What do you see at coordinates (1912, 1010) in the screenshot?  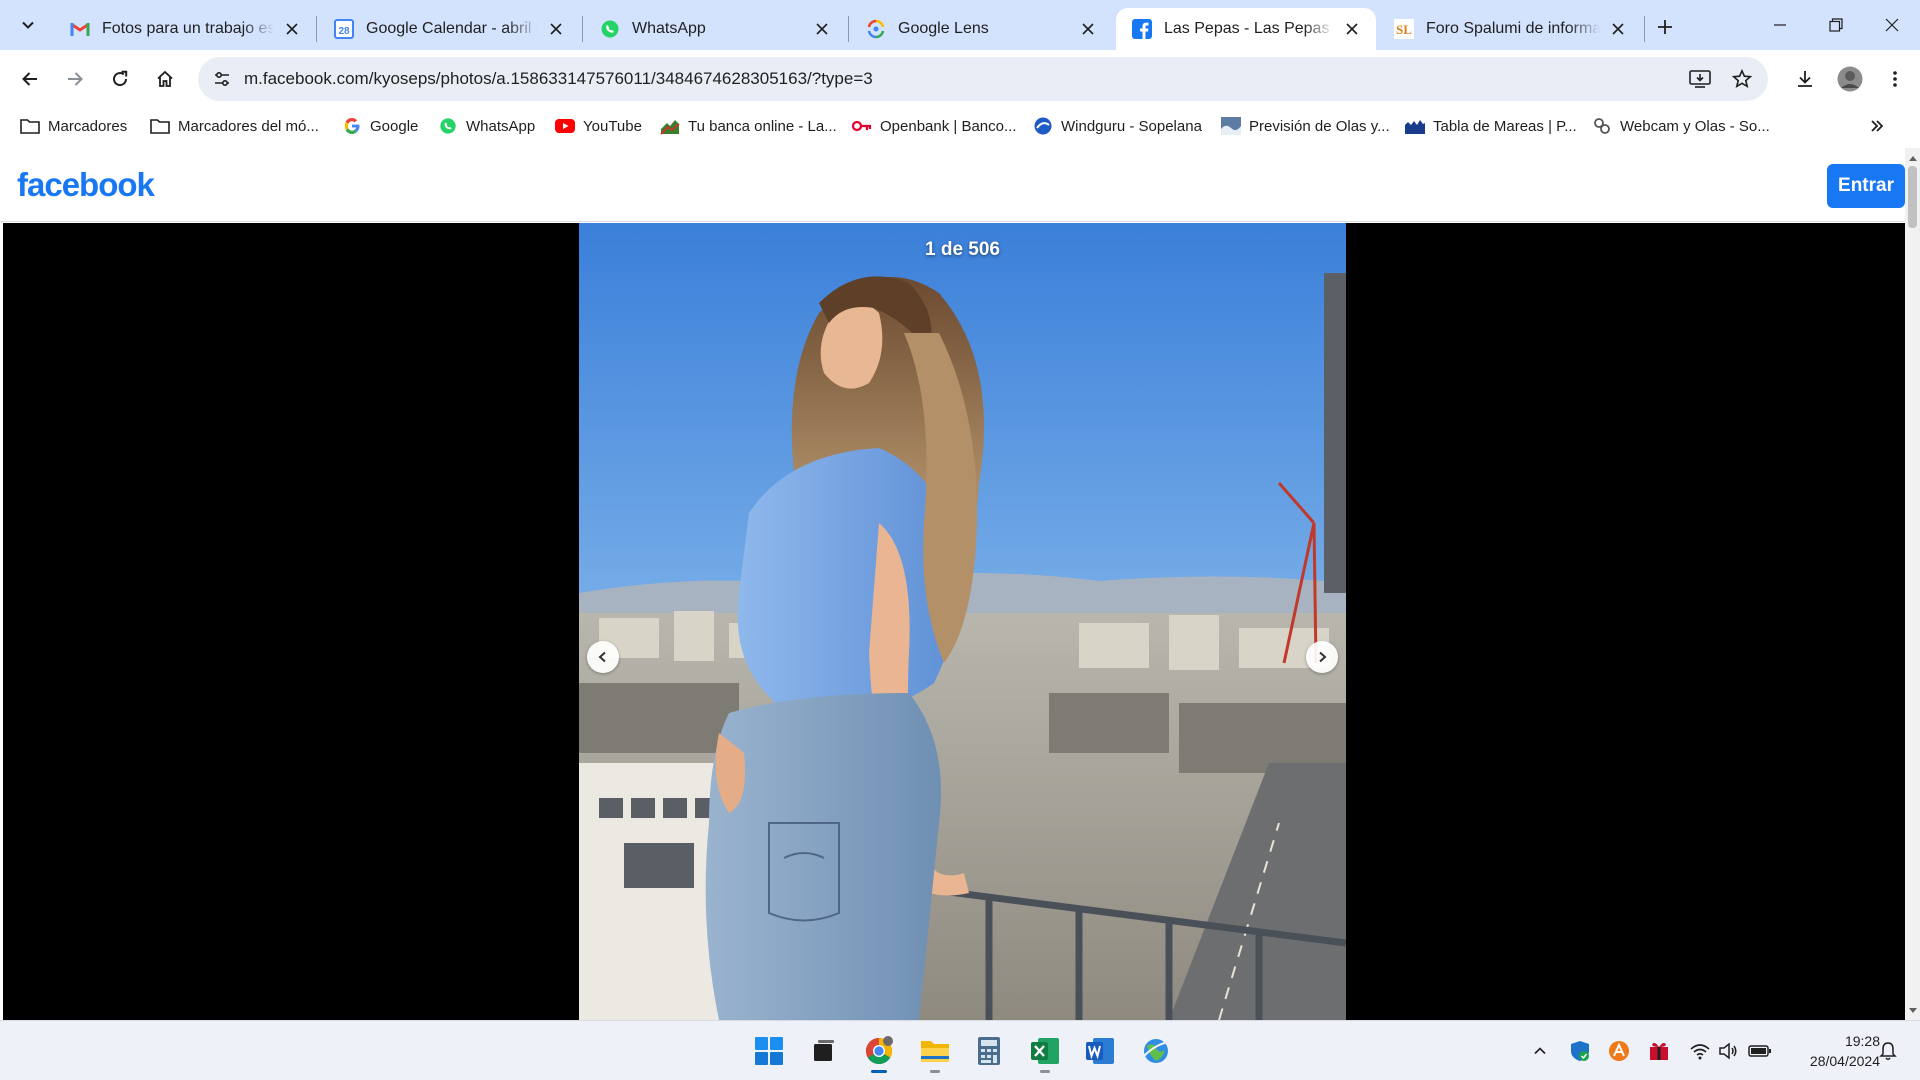 I see `scroll-down-arrow` at bounding box center [1912, 1010].